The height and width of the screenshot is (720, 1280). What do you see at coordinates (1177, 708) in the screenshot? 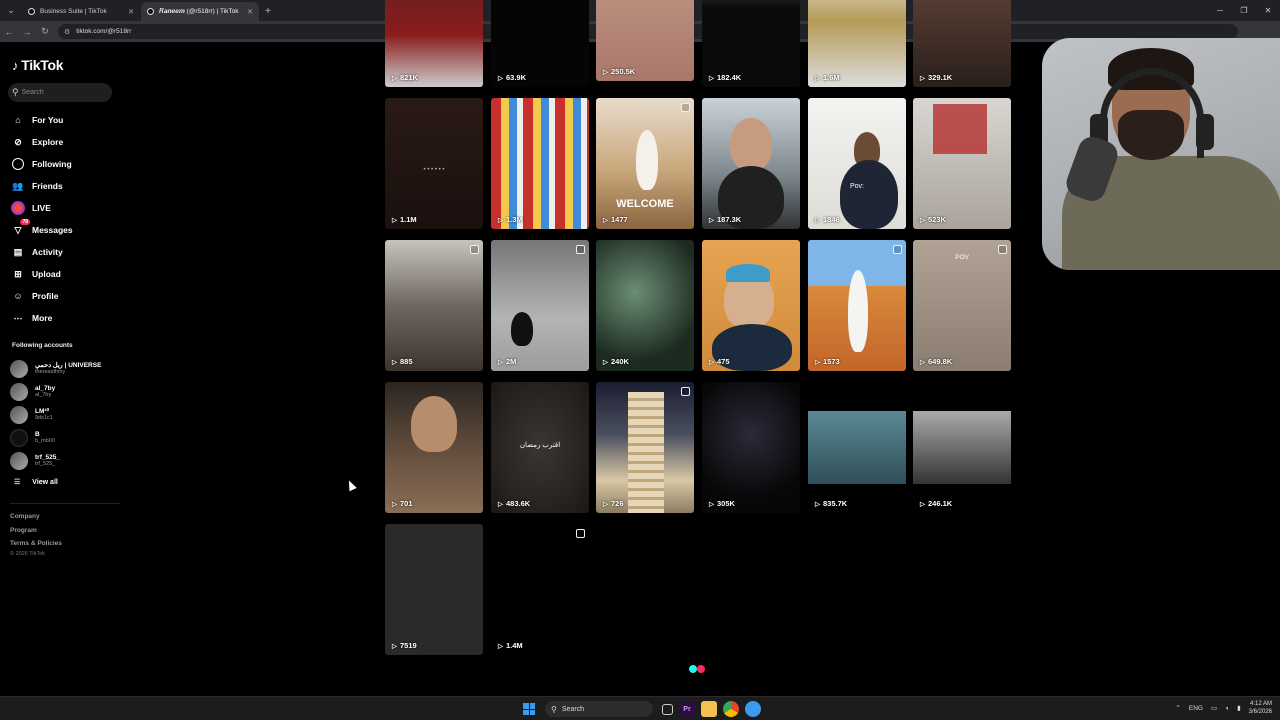
I see `tray-overflow-icon: ⌃` at bounding box center [1177, 708].